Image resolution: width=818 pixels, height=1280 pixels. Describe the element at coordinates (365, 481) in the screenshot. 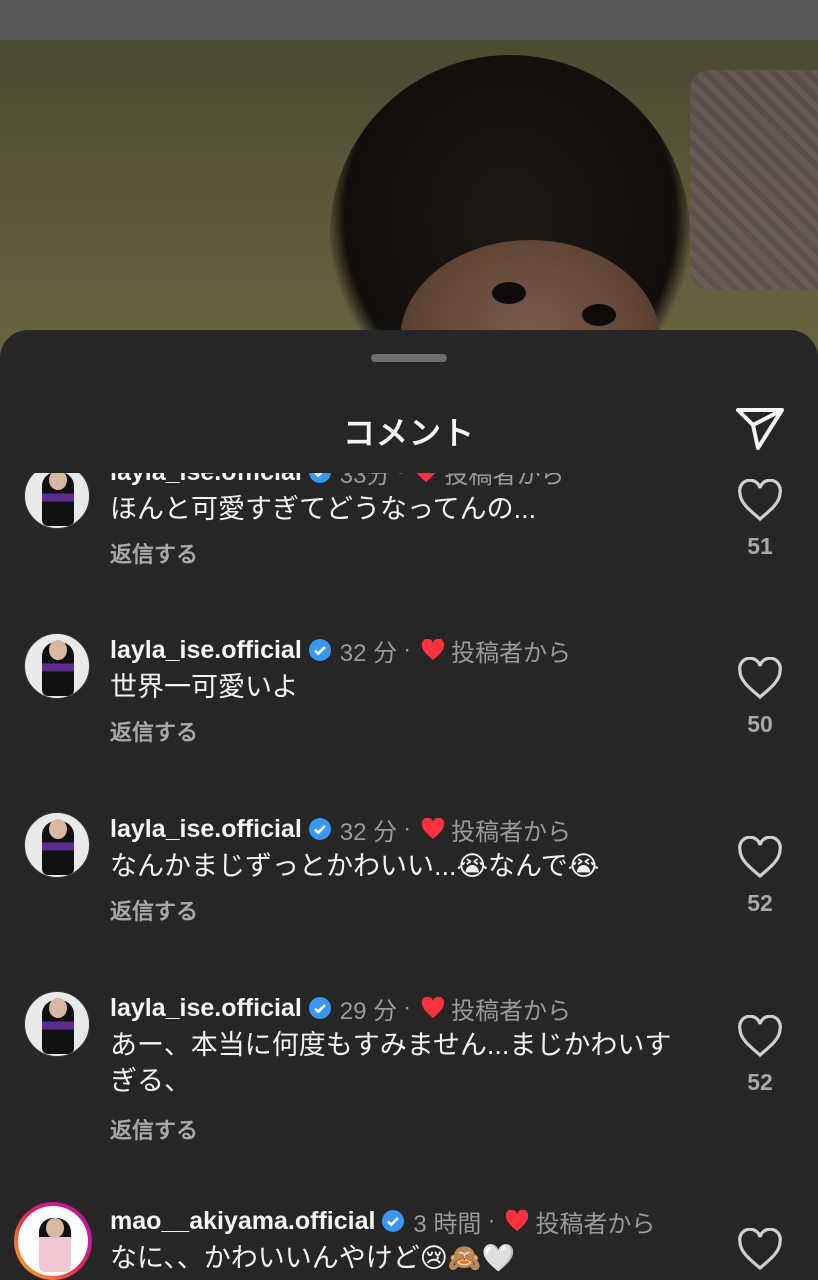

I see `comment-time: 33分` at that location.